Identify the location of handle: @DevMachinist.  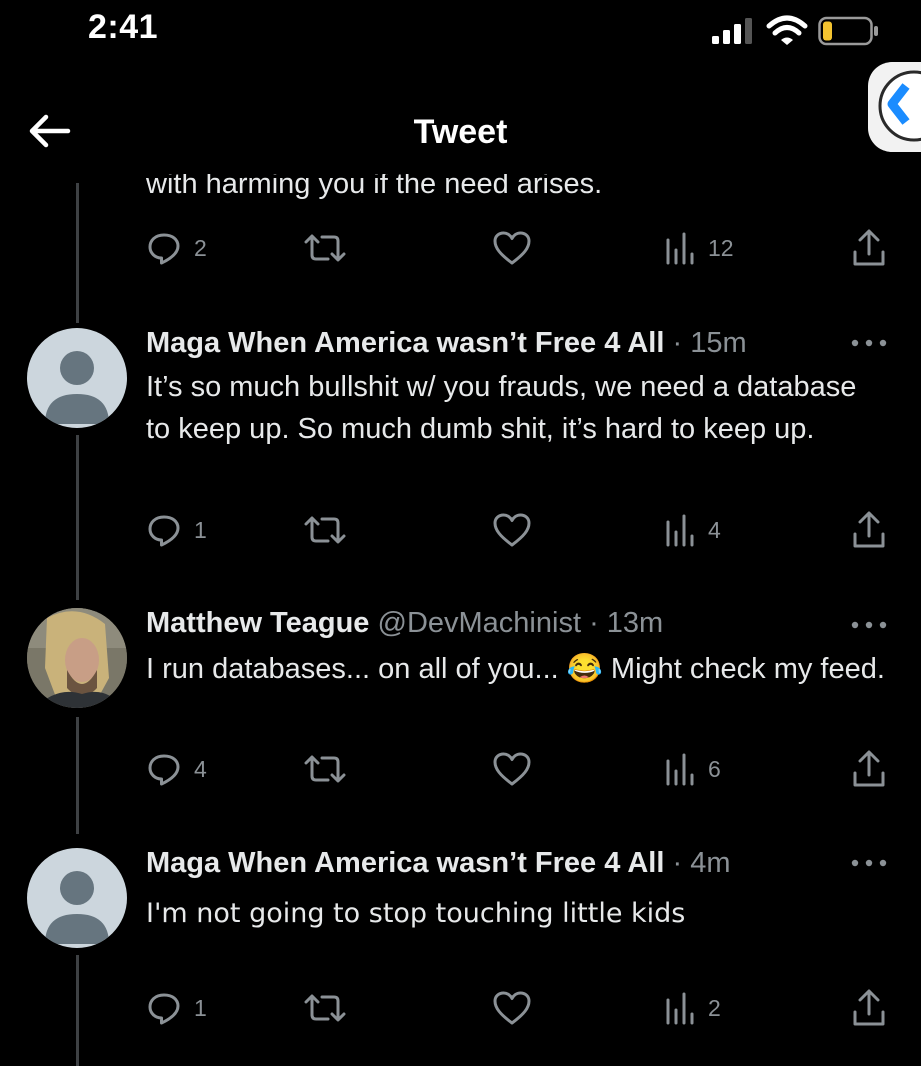
(480, 623).